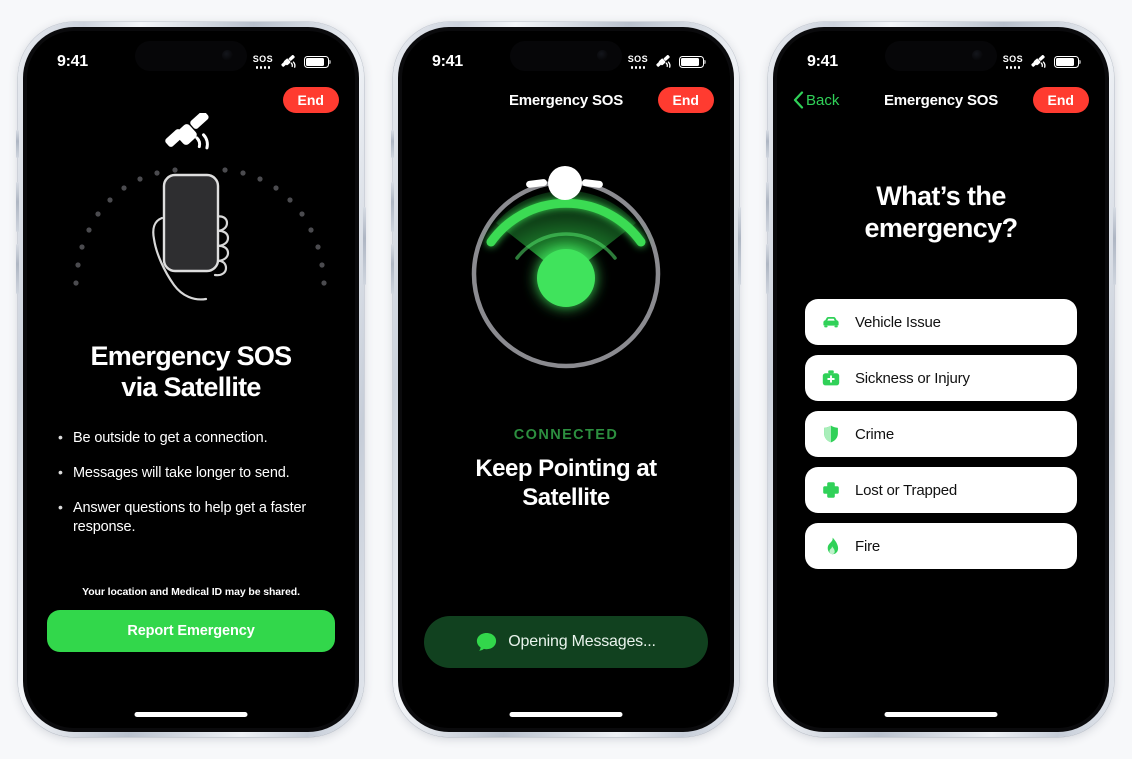  What do you see at coordinates (191, 386) in the screenshot?
I see `title-line-2: via Satellite` at bounding box center [191, 386].